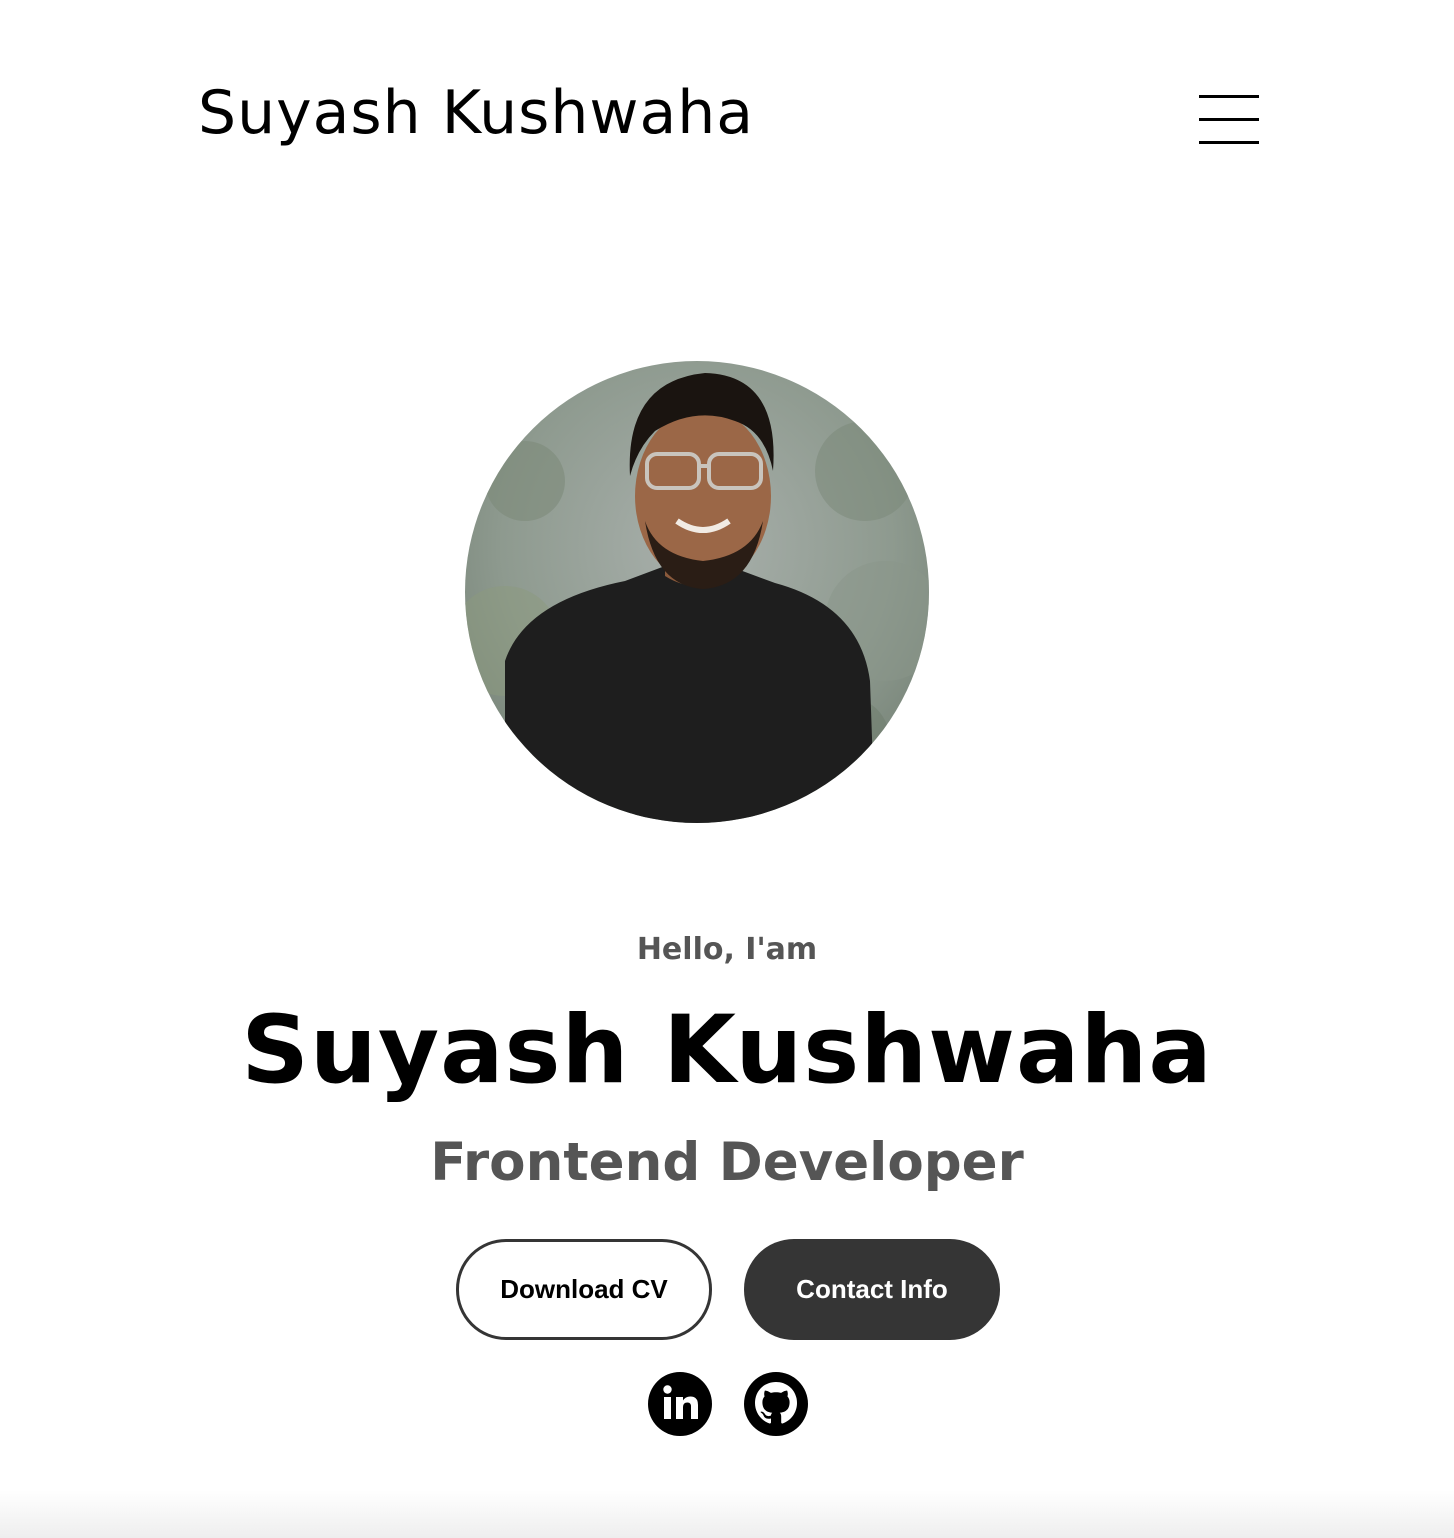  I want to click on contact-info-button: Contact Info, so click(872, 1289).